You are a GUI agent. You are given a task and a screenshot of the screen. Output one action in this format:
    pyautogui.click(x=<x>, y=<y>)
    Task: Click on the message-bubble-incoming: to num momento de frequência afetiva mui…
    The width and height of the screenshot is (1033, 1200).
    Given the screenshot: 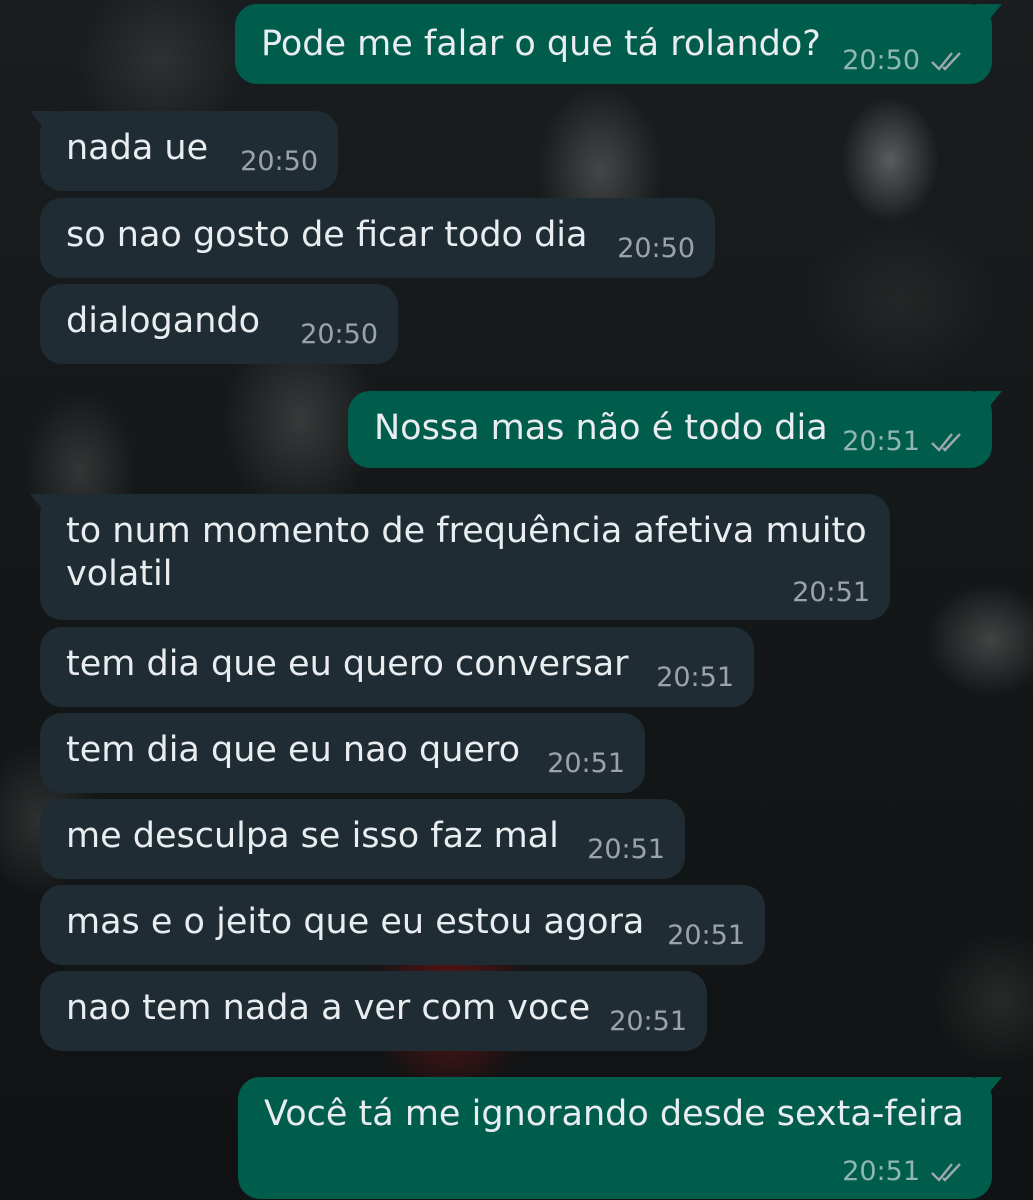 What is the action you would take?
    pyautogui.click(x=460, y=557)
    